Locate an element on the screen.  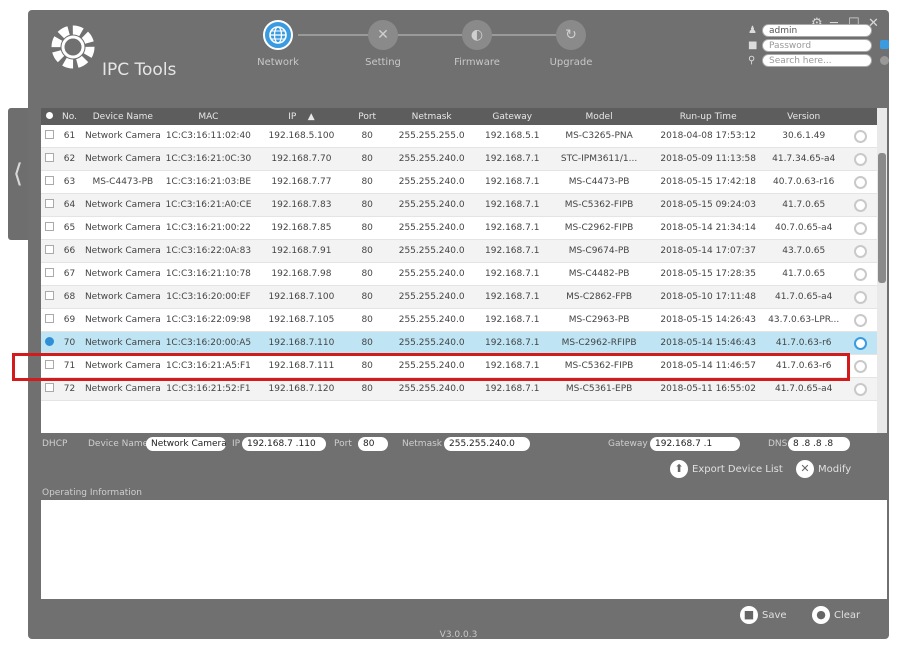
username-input: admin is located at coordinates (817, 30).